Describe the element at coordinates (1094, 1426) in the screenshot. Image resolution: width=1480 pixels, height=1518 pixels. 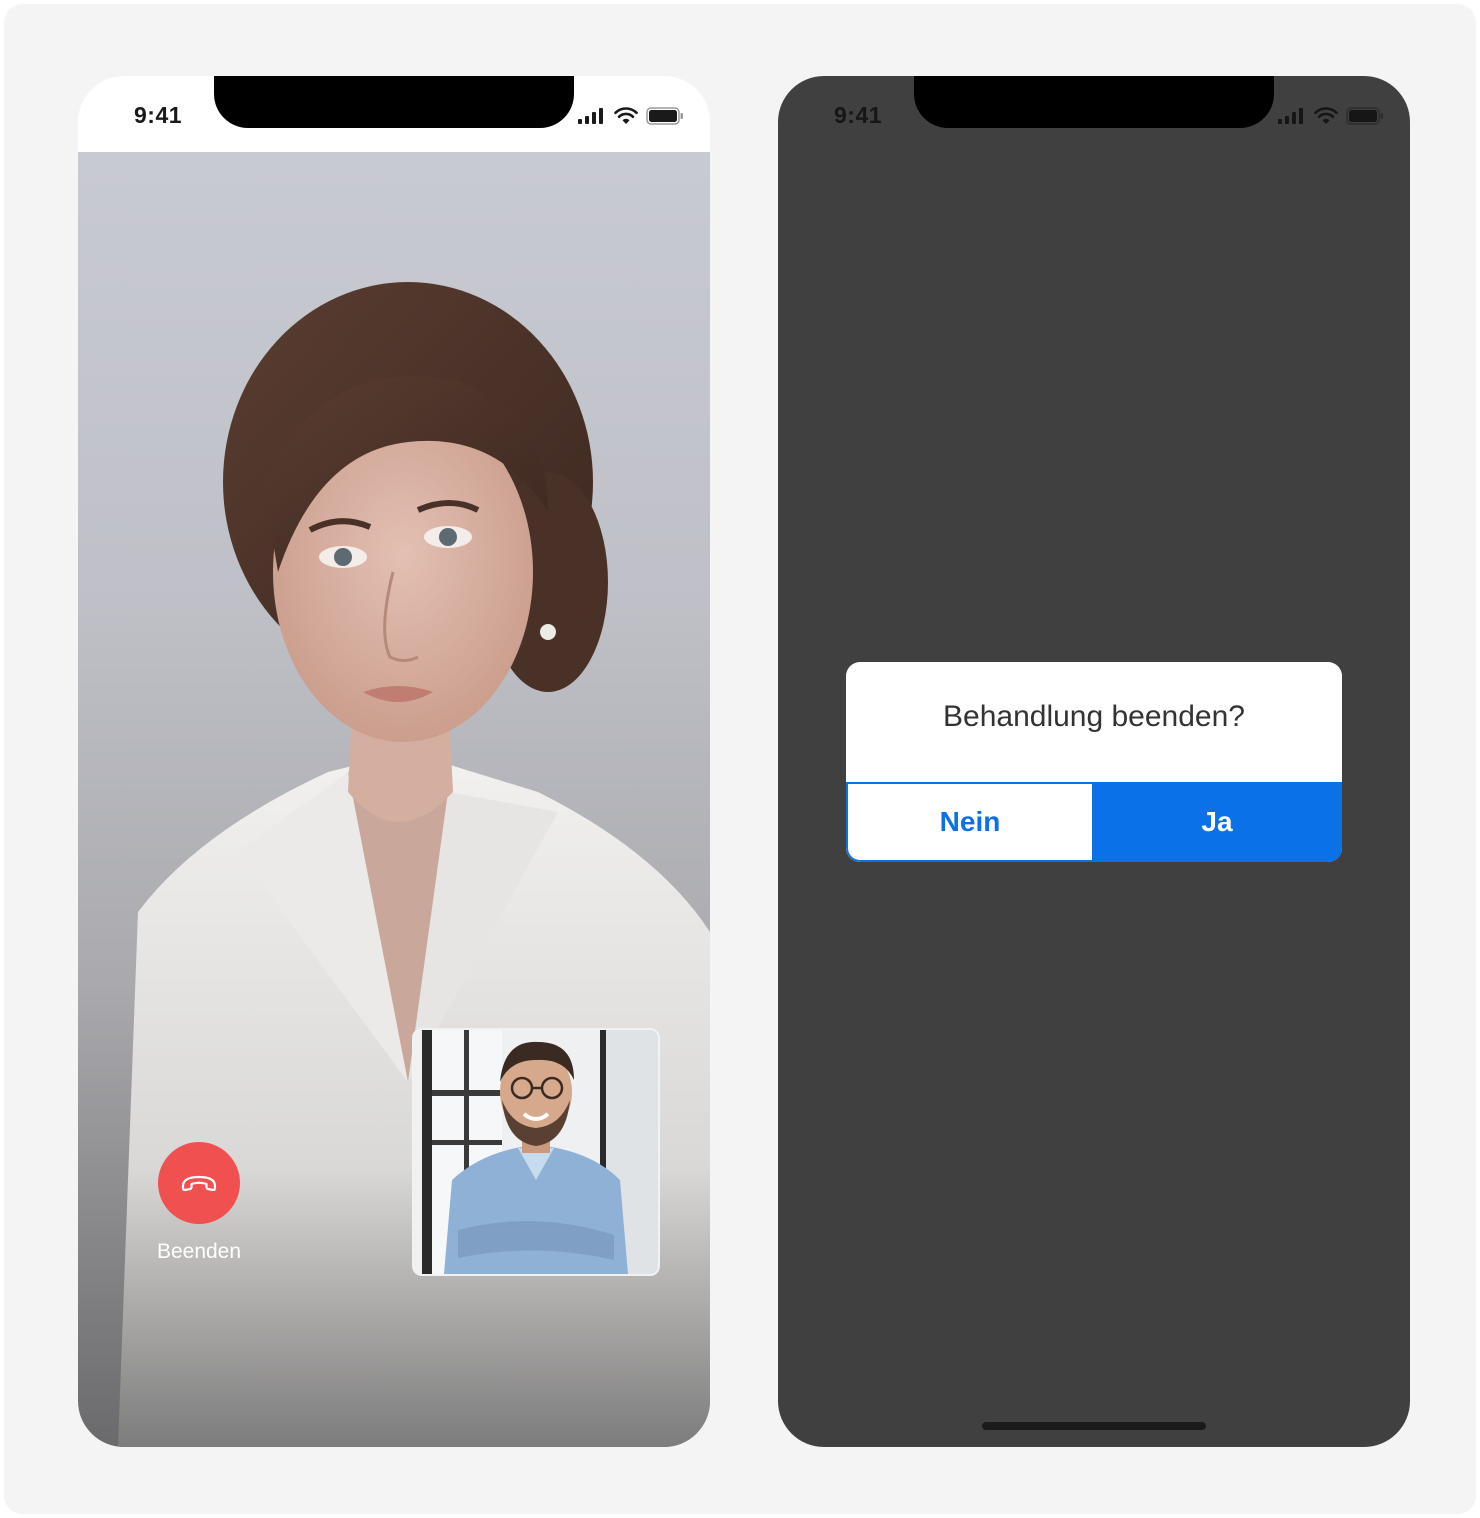
I see `home-indicator` at that location.